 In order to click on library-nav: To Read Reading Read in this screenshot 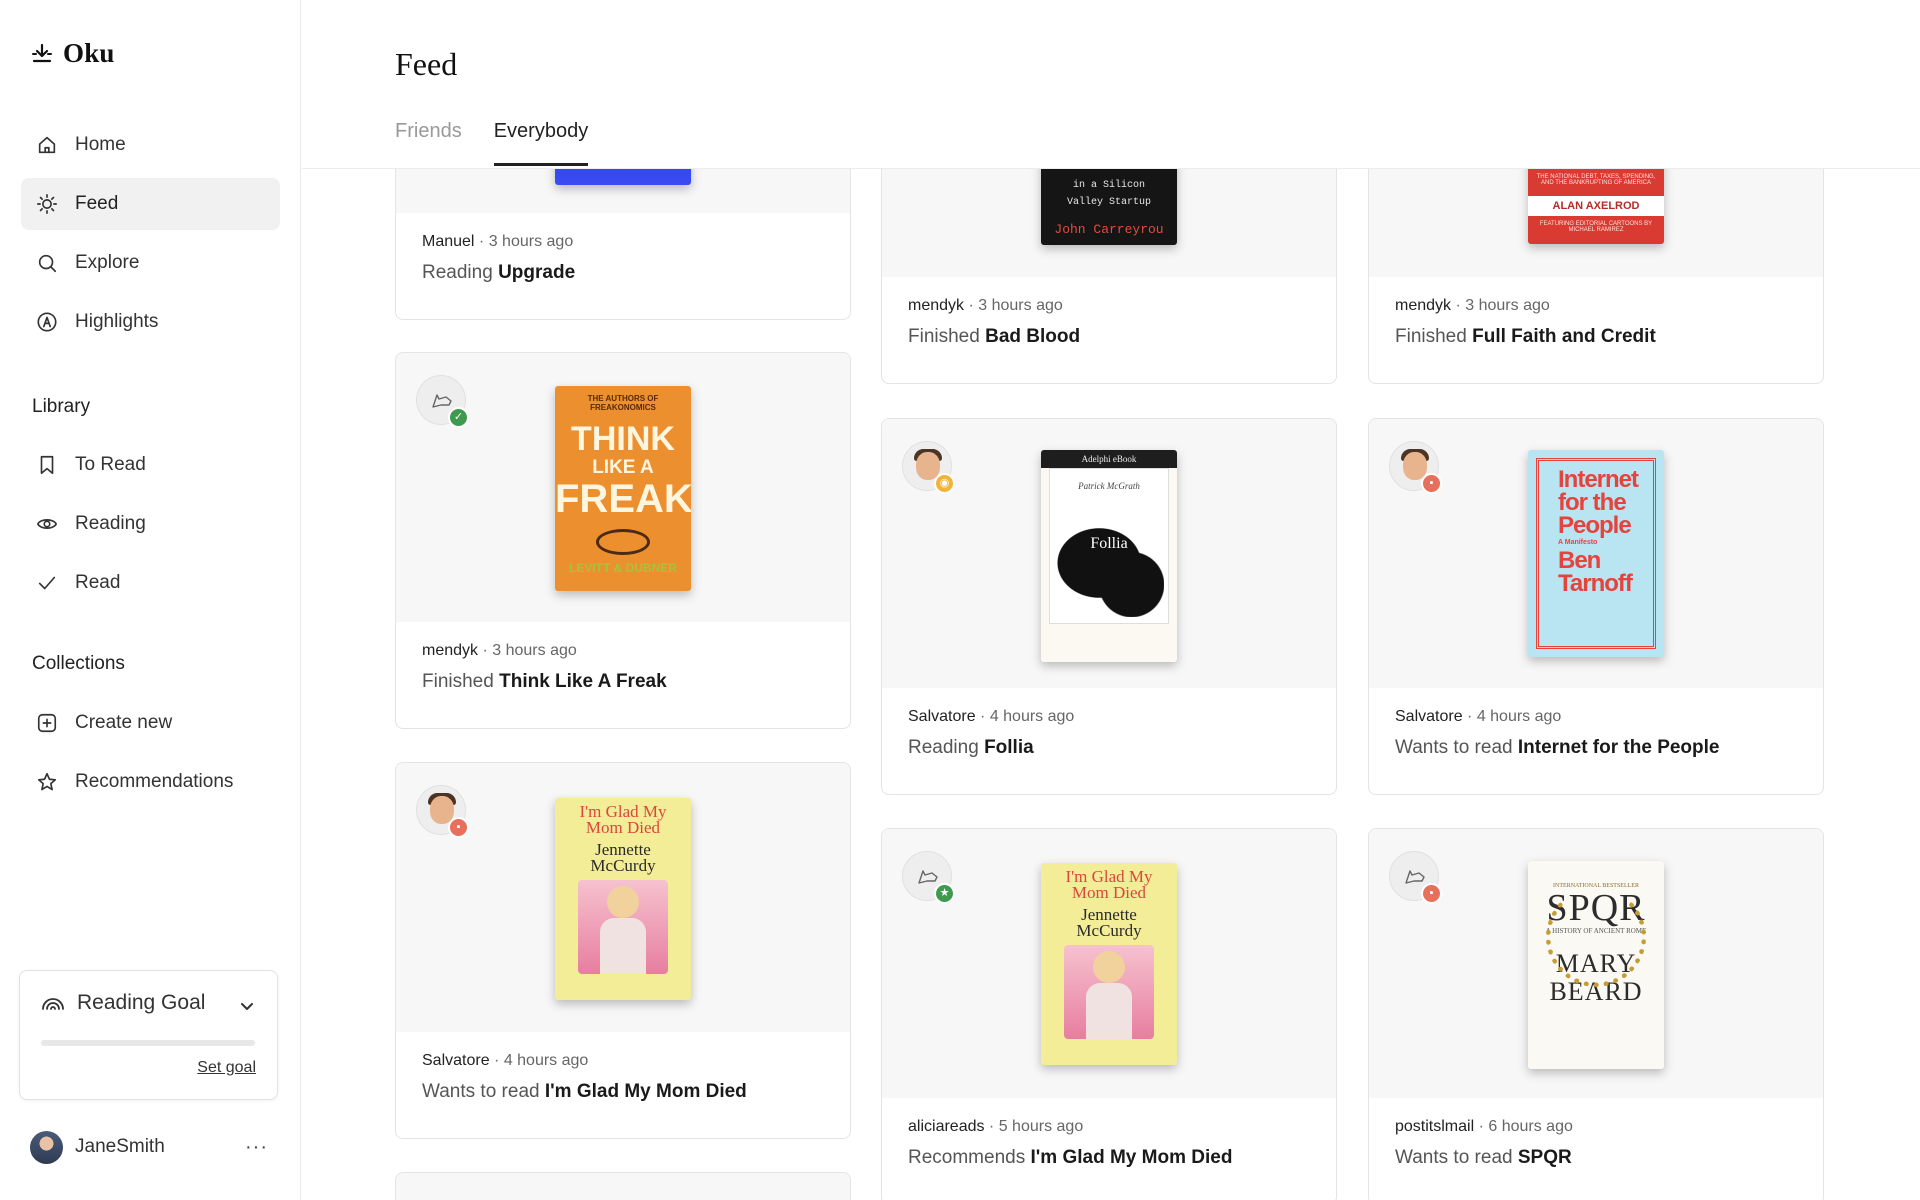, I will do `click(150, 527)`.